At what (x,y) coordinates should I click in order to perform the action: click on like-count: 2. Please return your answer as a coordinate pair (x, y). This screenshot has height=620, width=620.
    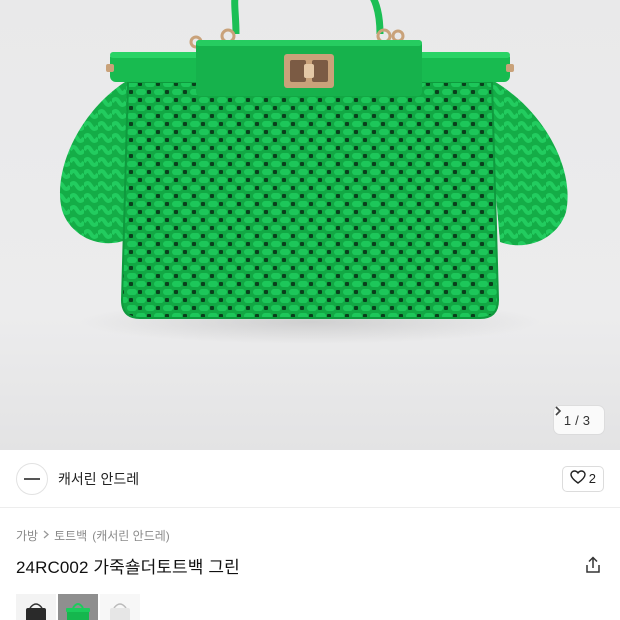
    Looking at the image, I should click on (592, 478).